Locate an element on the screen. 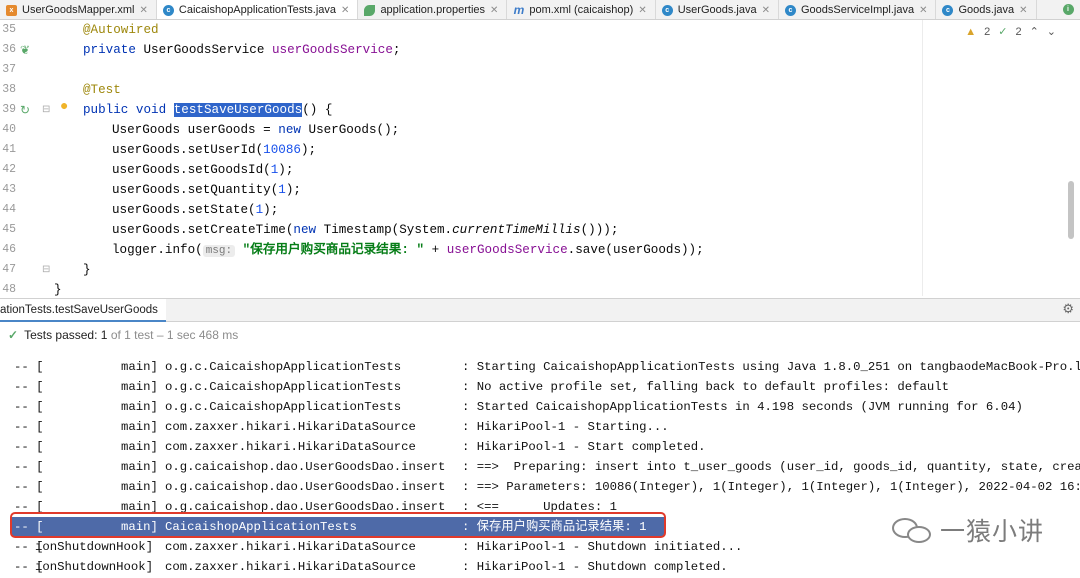 Image resolution: width=1080 pixels, height=578 pixels. annotation-token: @Test is located at coordinates (102, 90).